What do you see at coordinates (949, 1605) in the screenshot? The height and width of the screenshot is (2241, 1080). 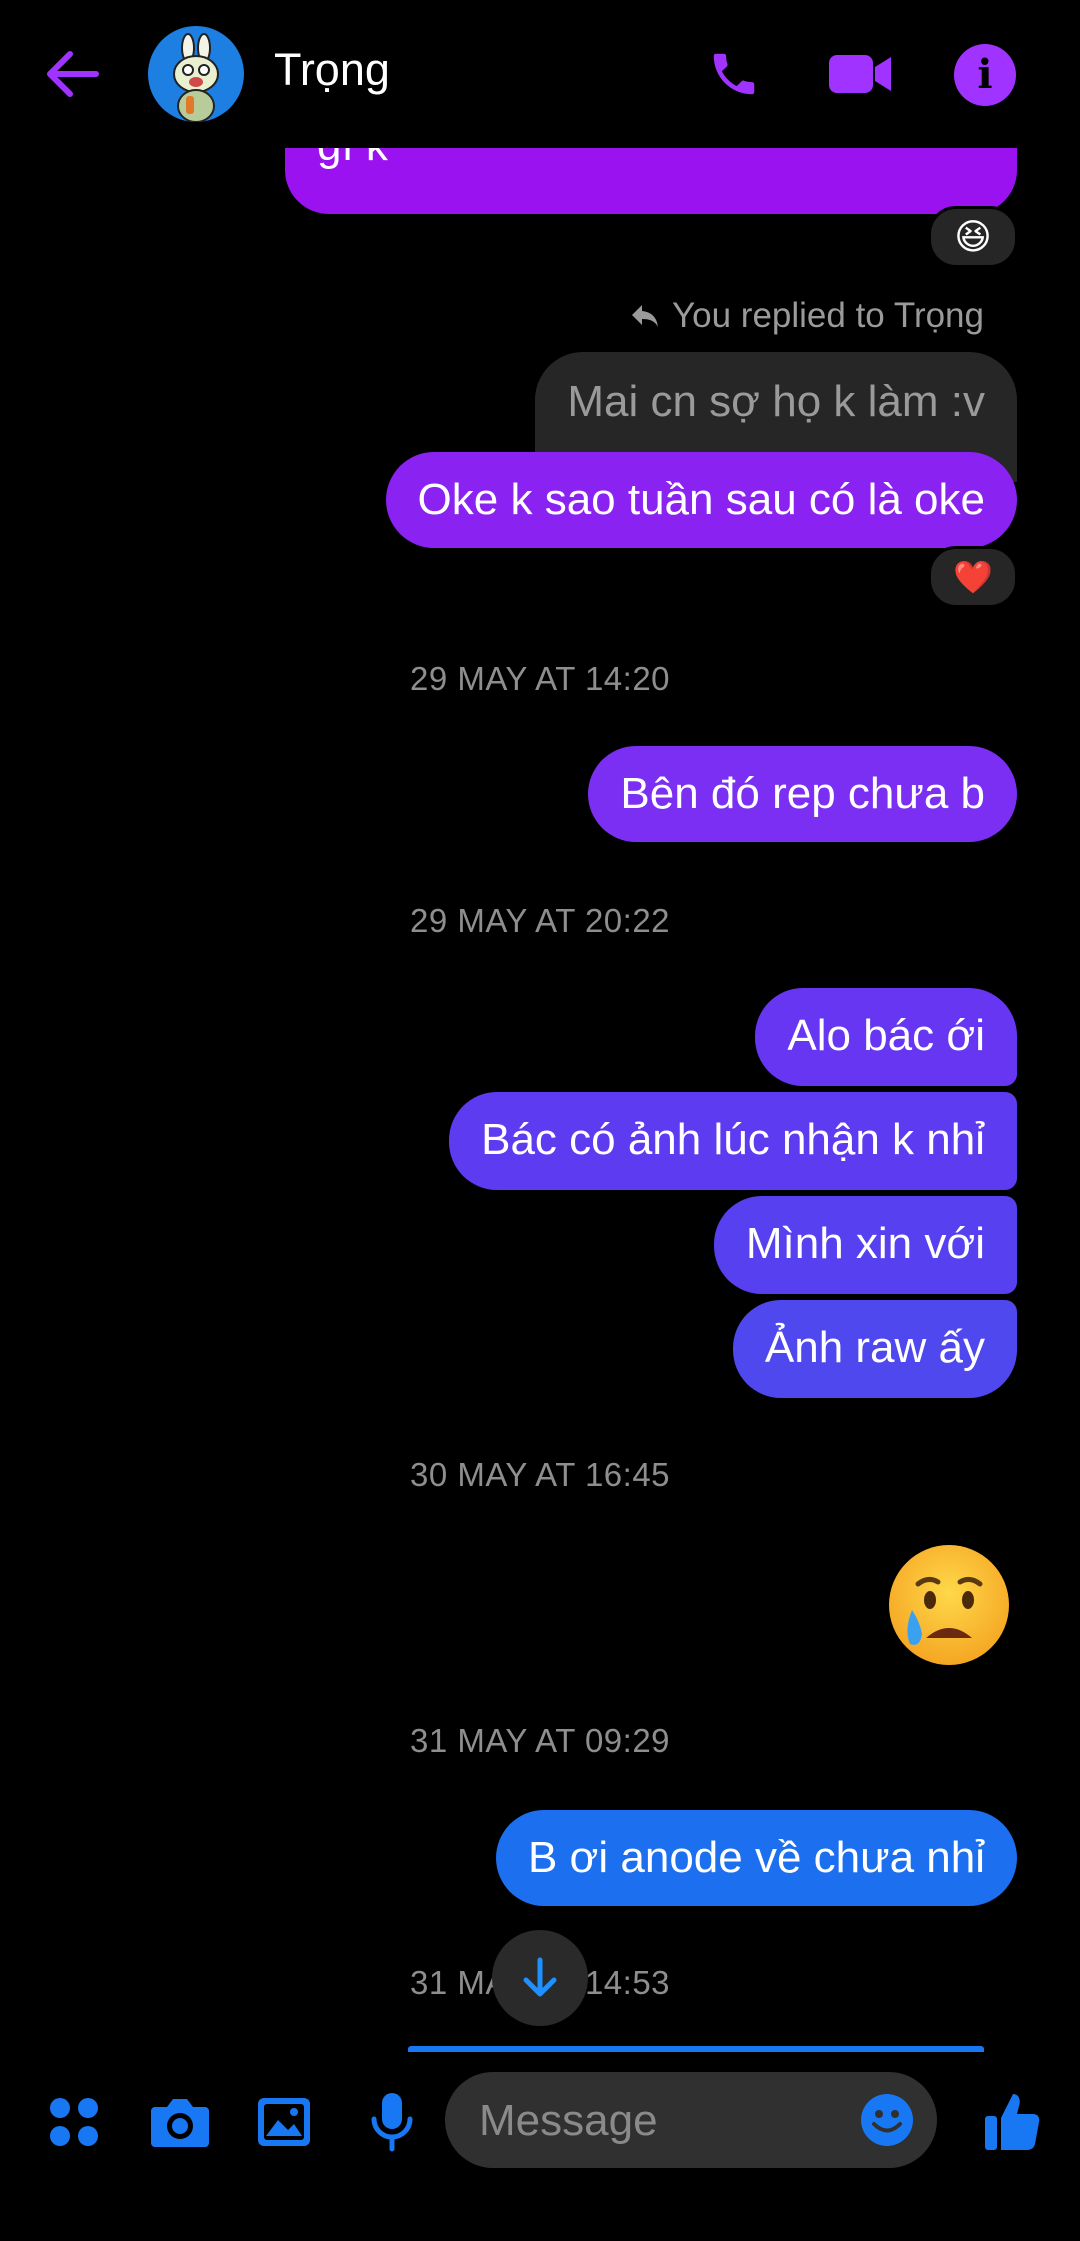 I see `emoji-message: 😥` at bounding box center [949, 1605].